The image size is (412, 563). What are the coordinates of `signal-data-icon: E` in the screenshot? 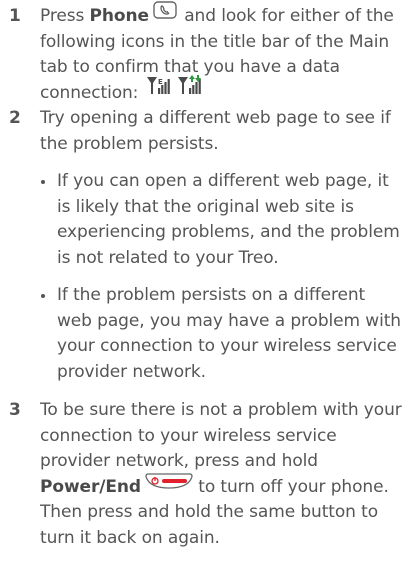 It's located at (158, 89).